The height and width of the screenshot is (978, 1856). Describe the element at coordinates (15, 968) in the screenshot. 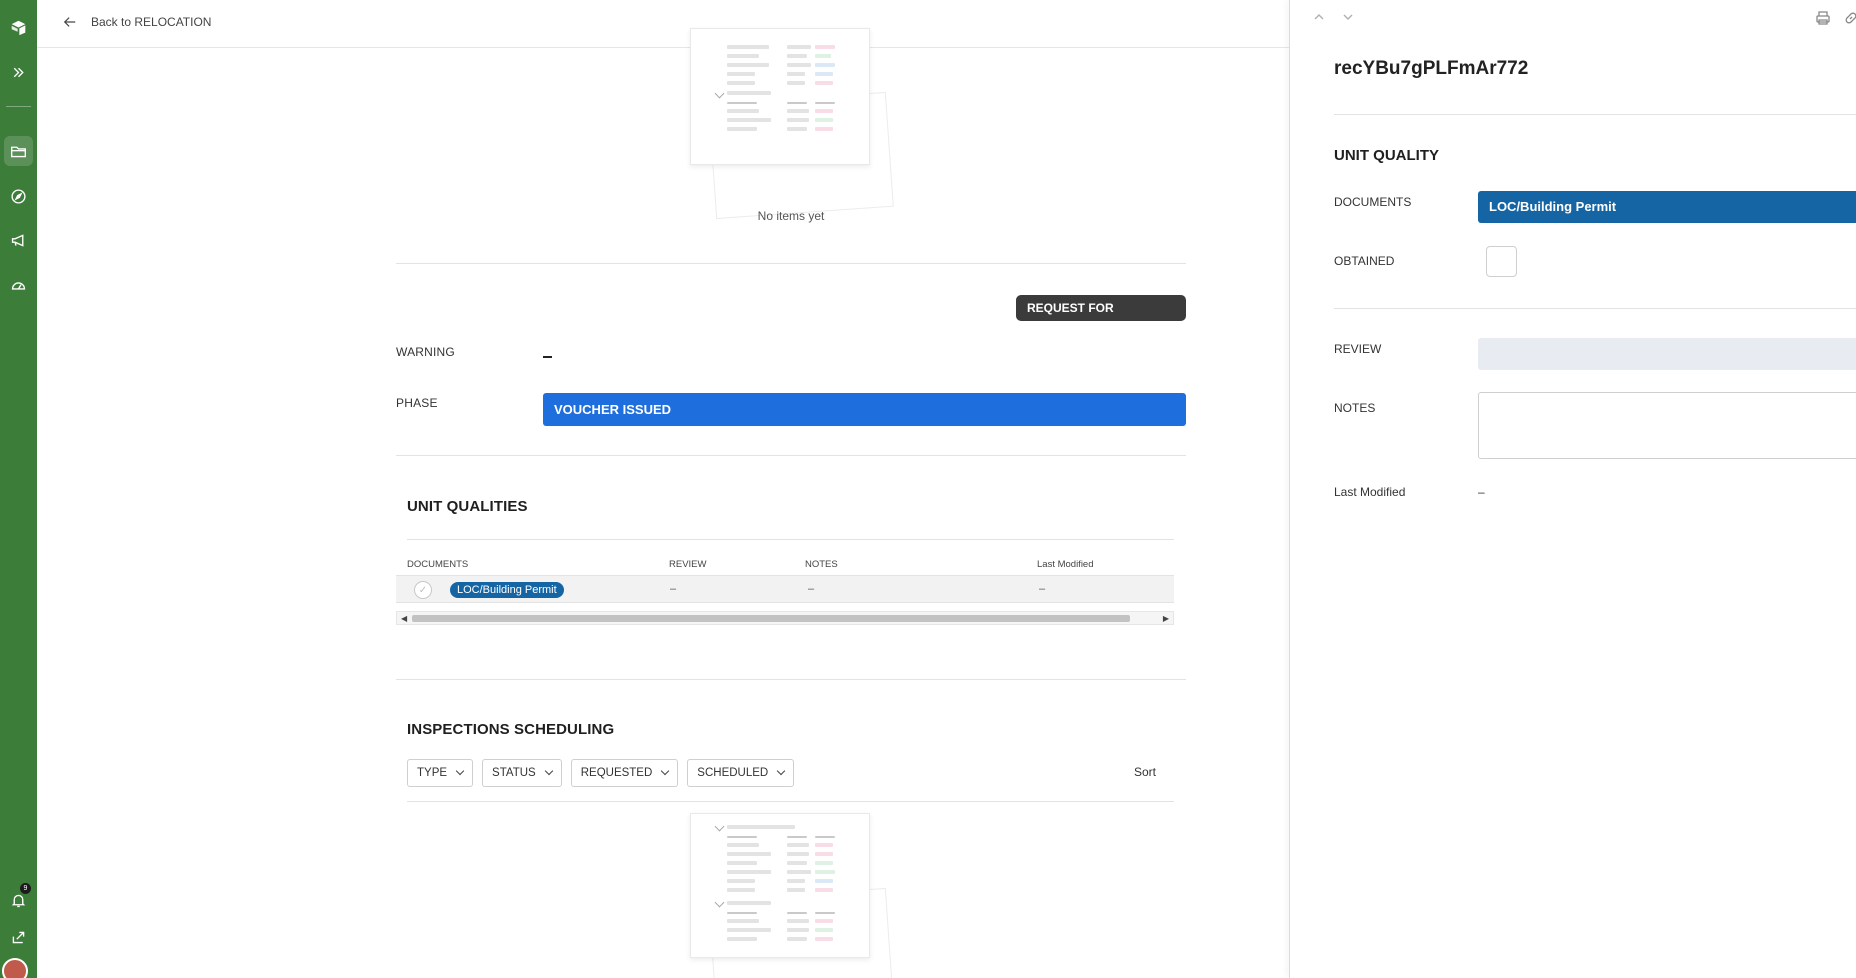

I see `user-avatar` at that location.